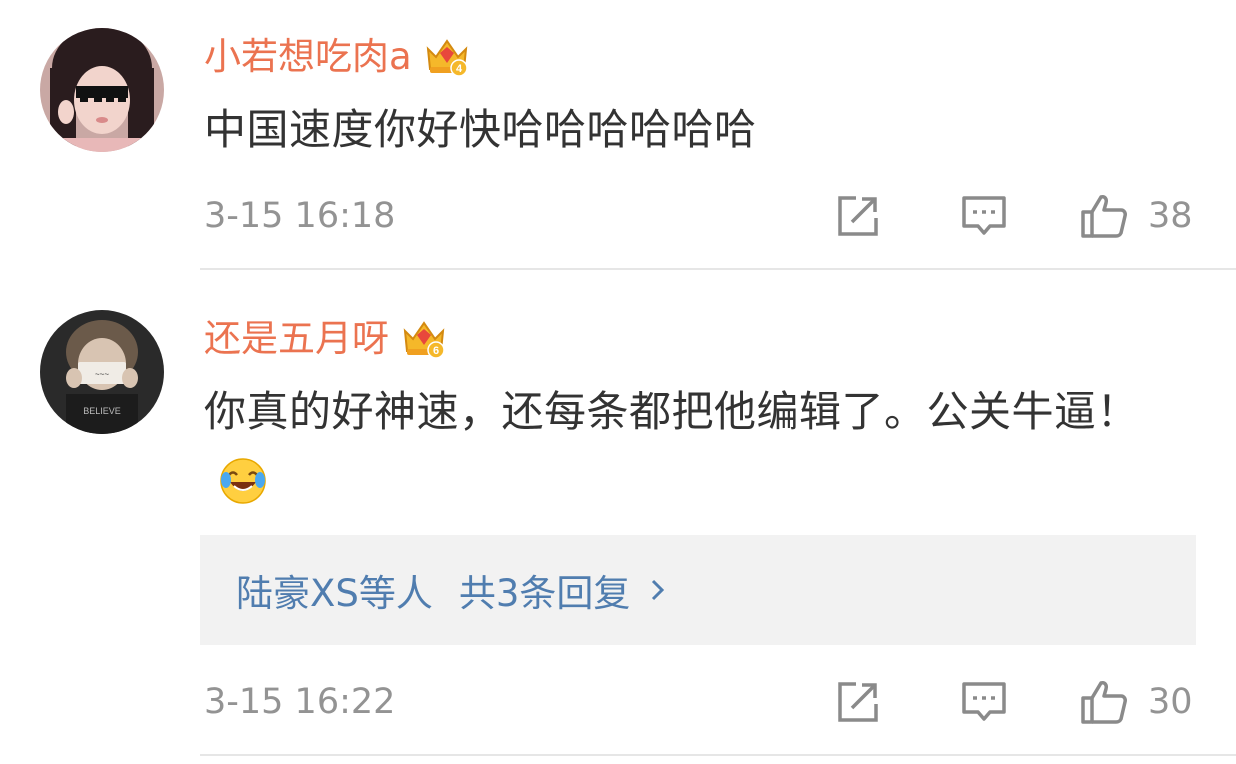 The width and height of the screenshot is (1236, 764). What do you see at coordinates (334, 590) in the screenshot?
I see `reply-names: 陆豪XS等人` at bounding box center [334, 590].